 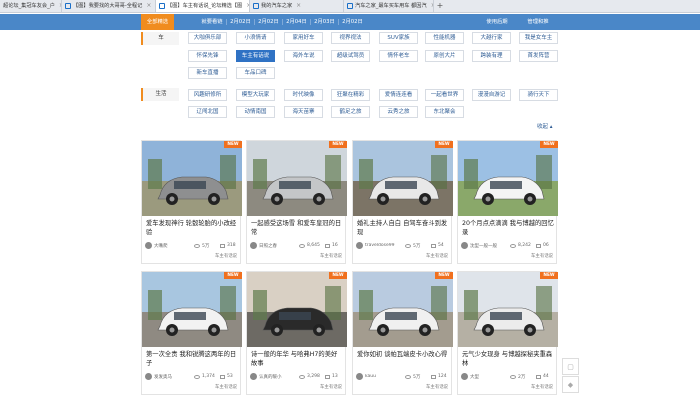 What do you see at coordinates (538, 38) in the screenshot?
I see `tag-item: 我是女车主` at bounding box center [538, 38].